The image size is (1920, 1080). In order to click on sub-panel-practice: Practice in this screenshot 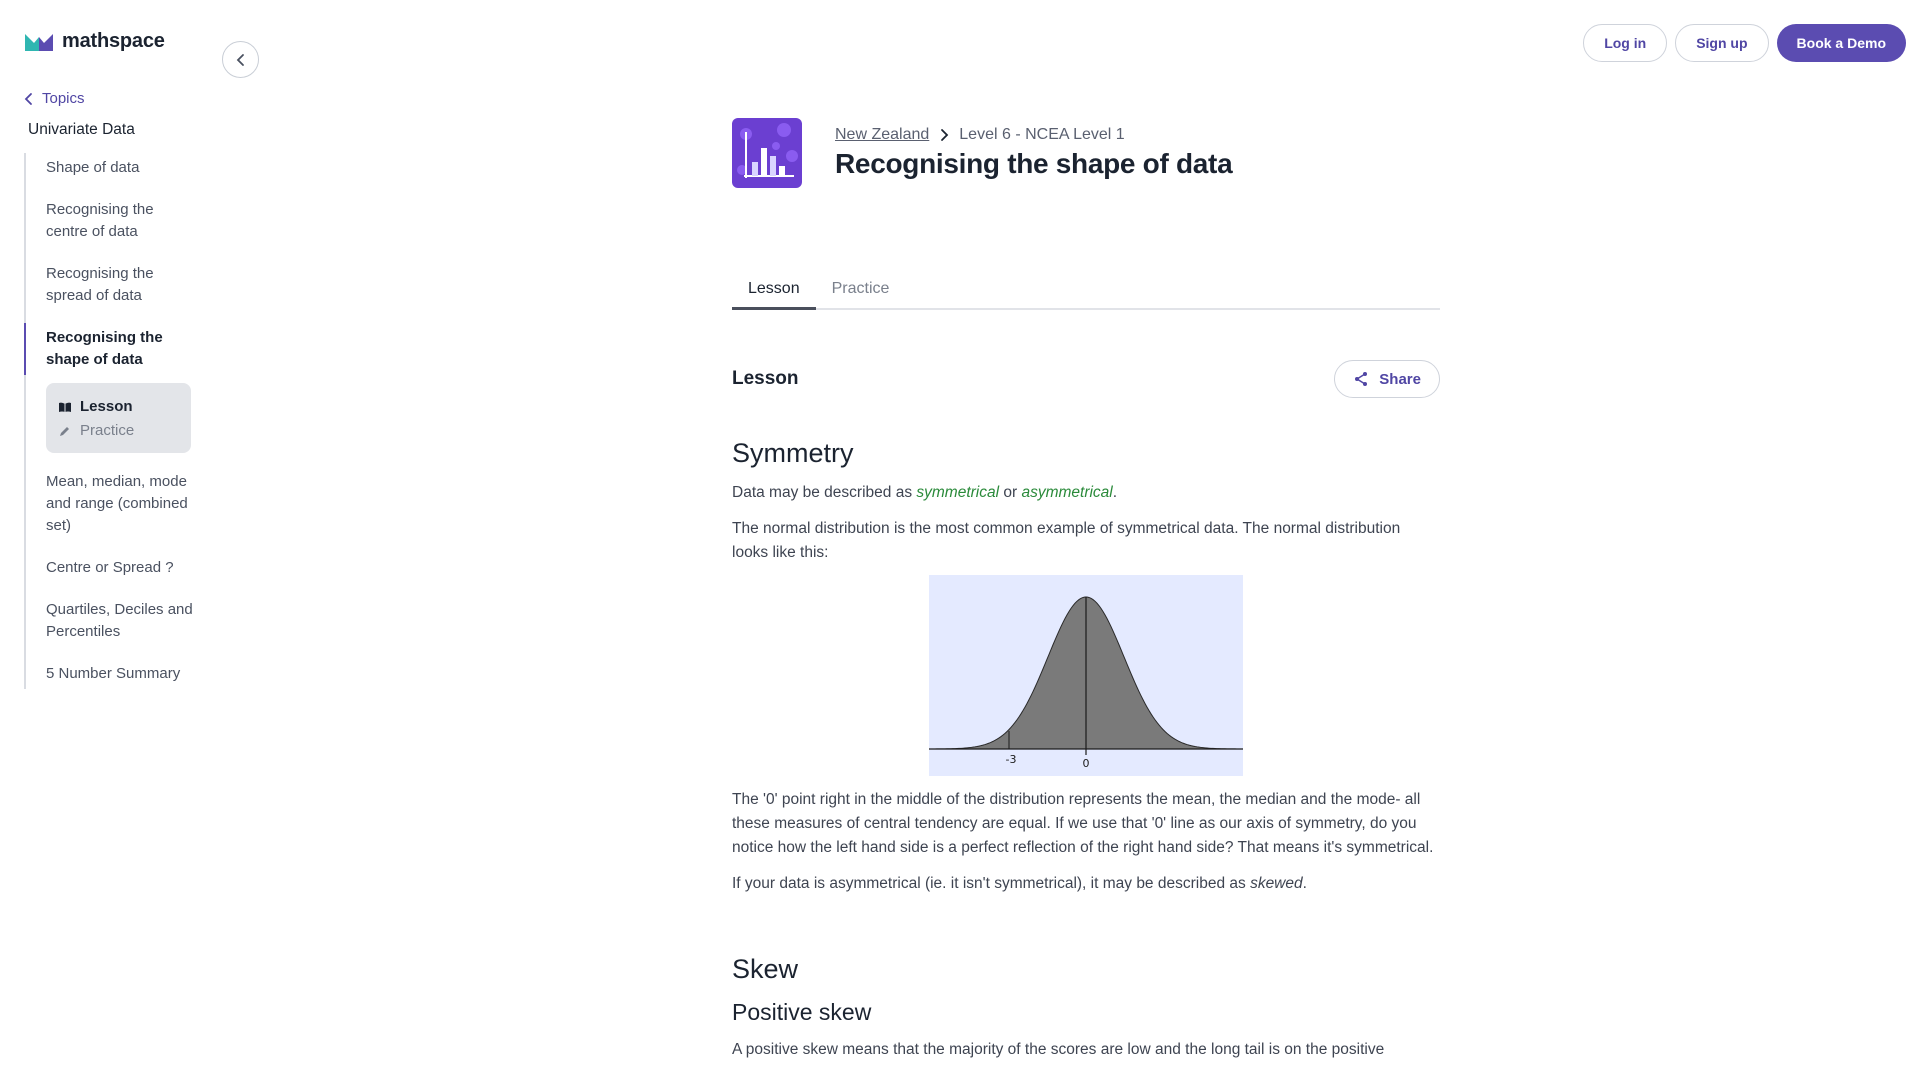, I will do `click(118, 431)`.